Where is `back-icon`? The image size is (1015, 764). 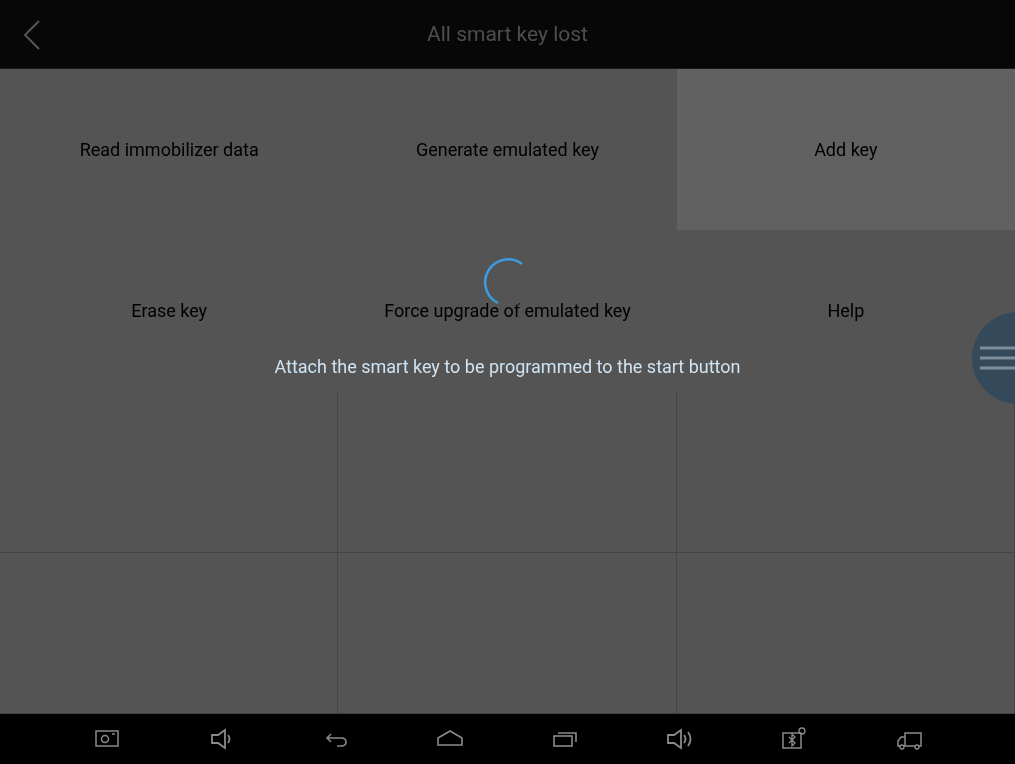 back-icon is located at coordinates (32, 35).